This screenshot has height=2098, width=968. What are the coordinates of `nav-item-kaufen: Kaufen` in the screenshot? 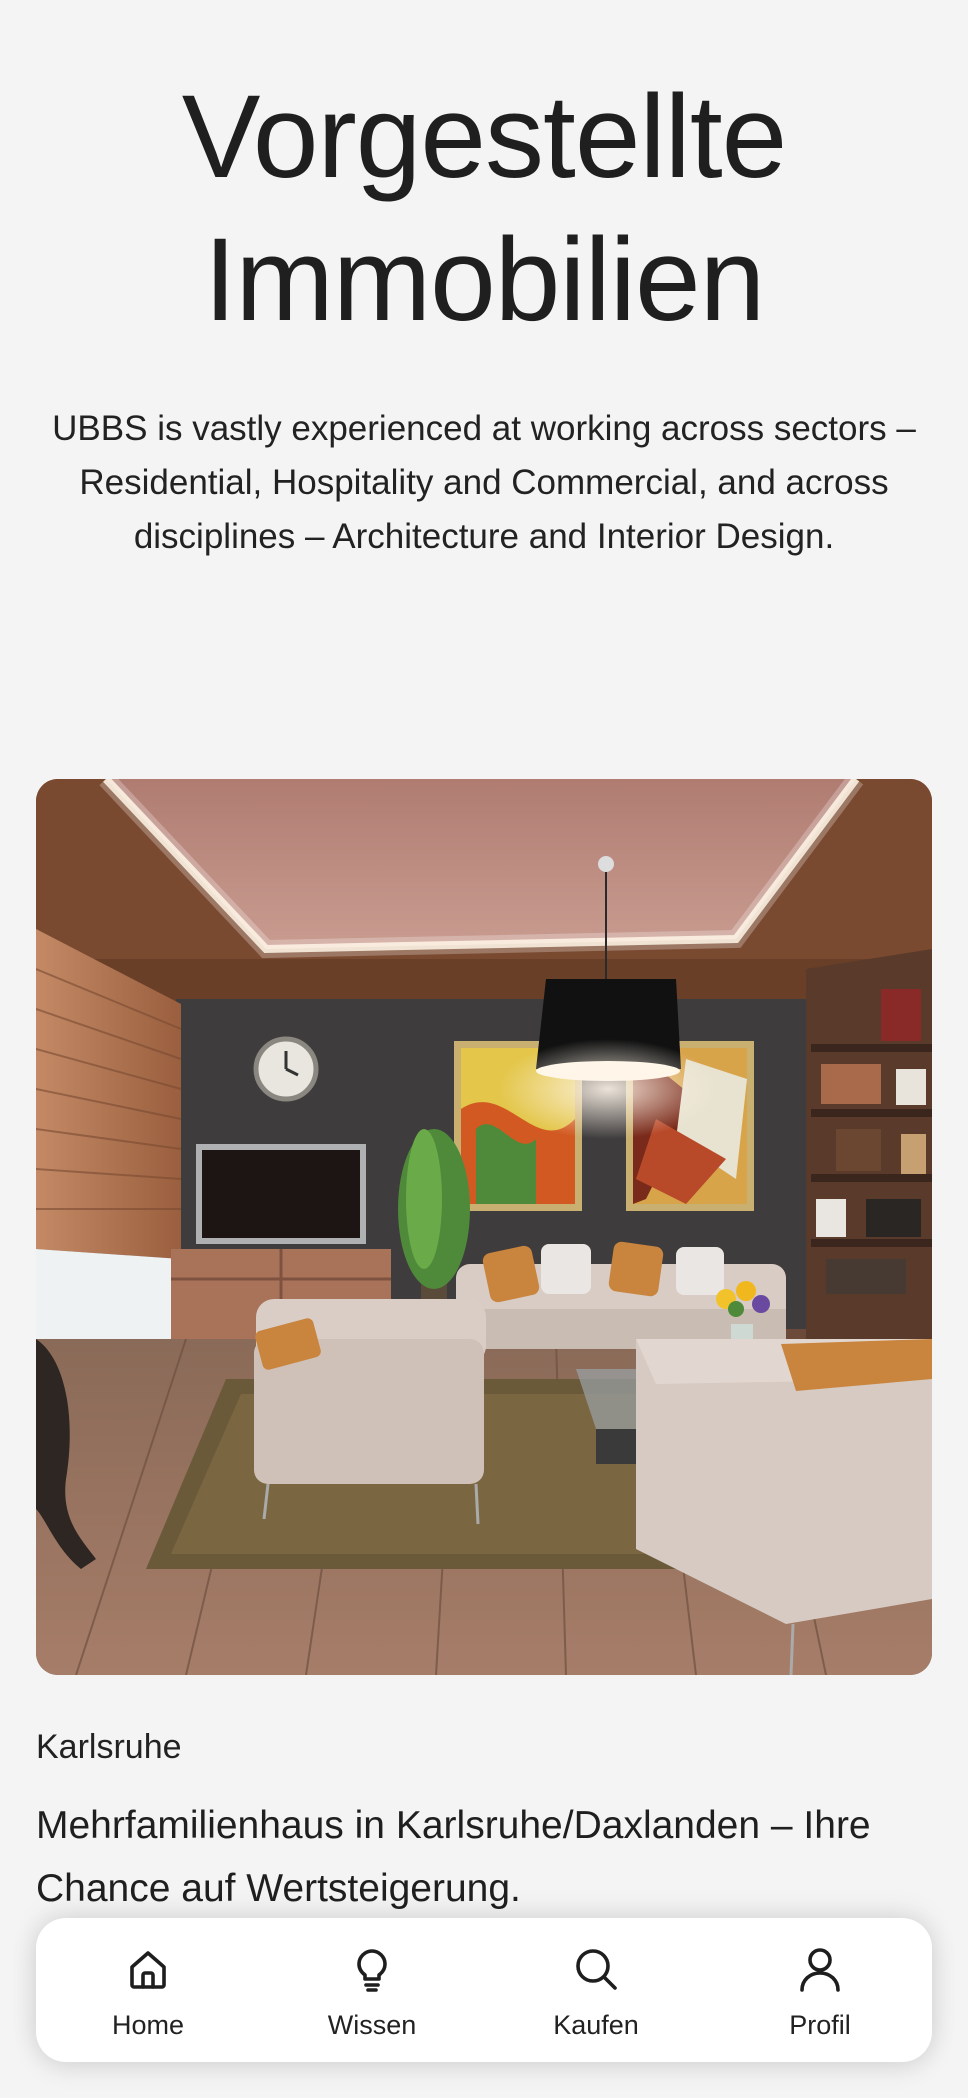 It's located at (596, 1990).